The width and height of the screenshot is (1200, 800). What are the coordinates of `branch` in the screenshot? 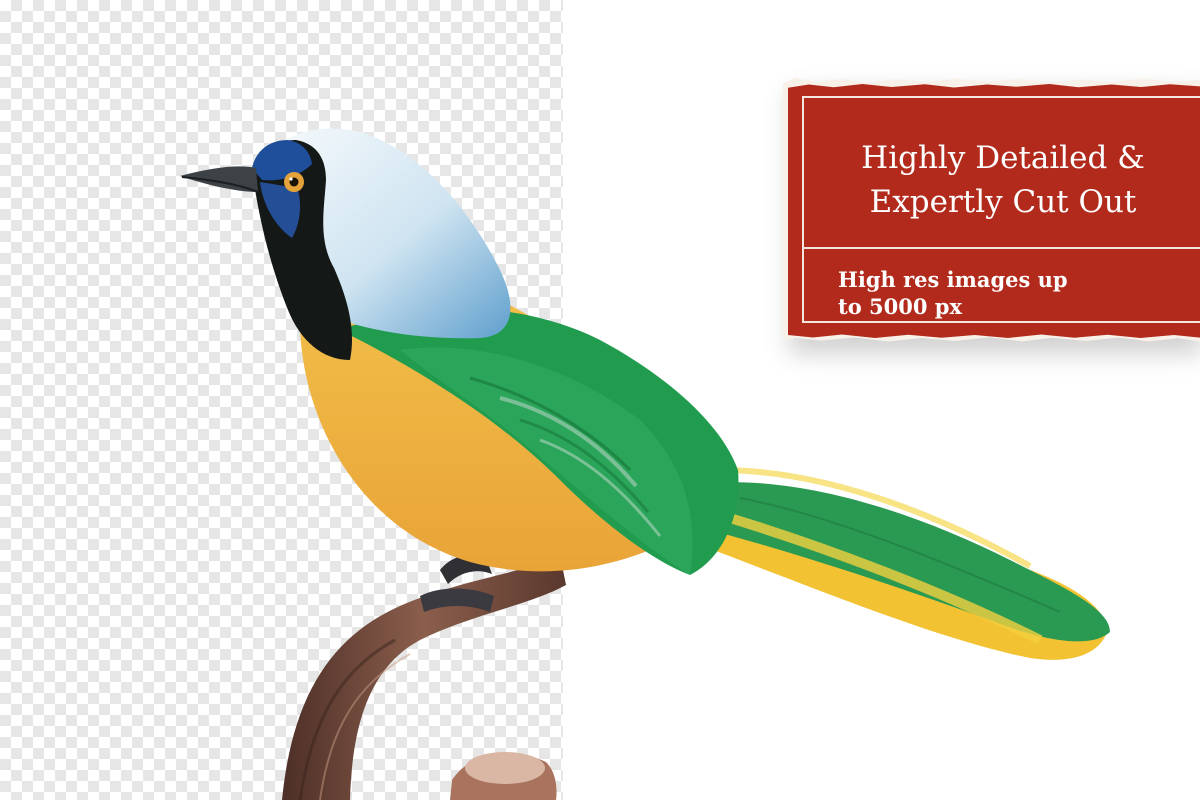 It's located at (424, 677).